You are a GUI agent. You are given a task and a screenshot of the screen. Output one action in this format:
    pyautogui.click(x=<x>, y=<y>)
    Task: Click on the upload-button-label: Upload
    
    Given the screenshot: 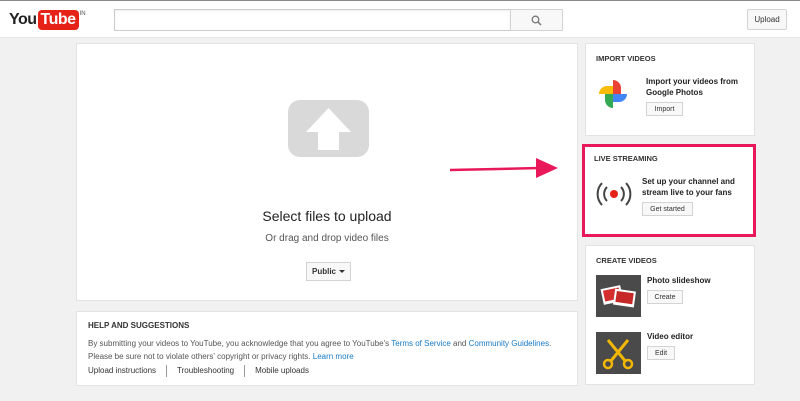 What is the action you would take?
    pyautogui.click(x=767, y=19)
    